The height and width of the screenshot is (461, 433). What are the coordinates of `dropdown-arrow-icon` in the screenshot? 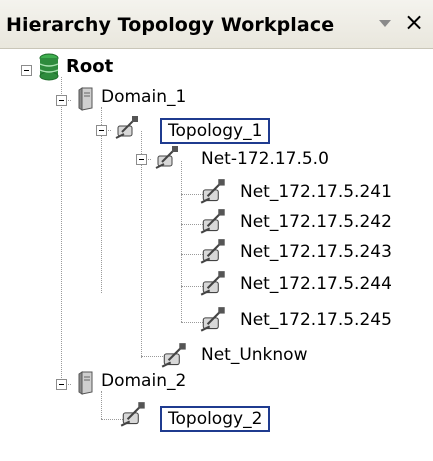 It's located at (385, 23).